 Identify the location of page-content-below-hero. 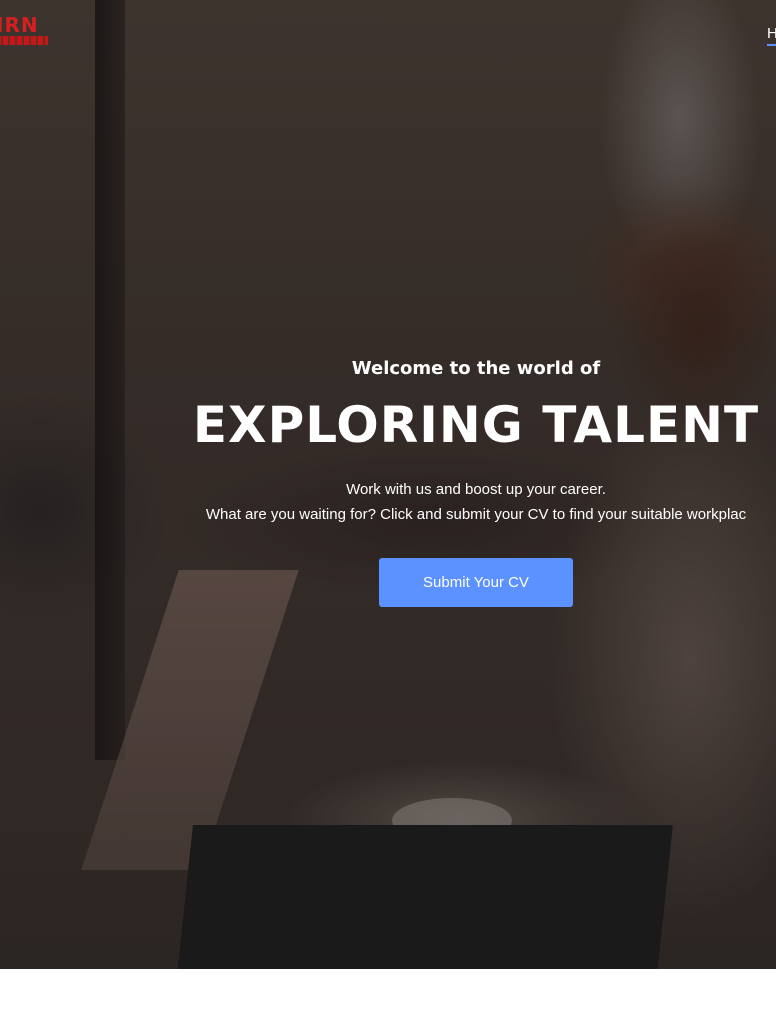
(388, 991).